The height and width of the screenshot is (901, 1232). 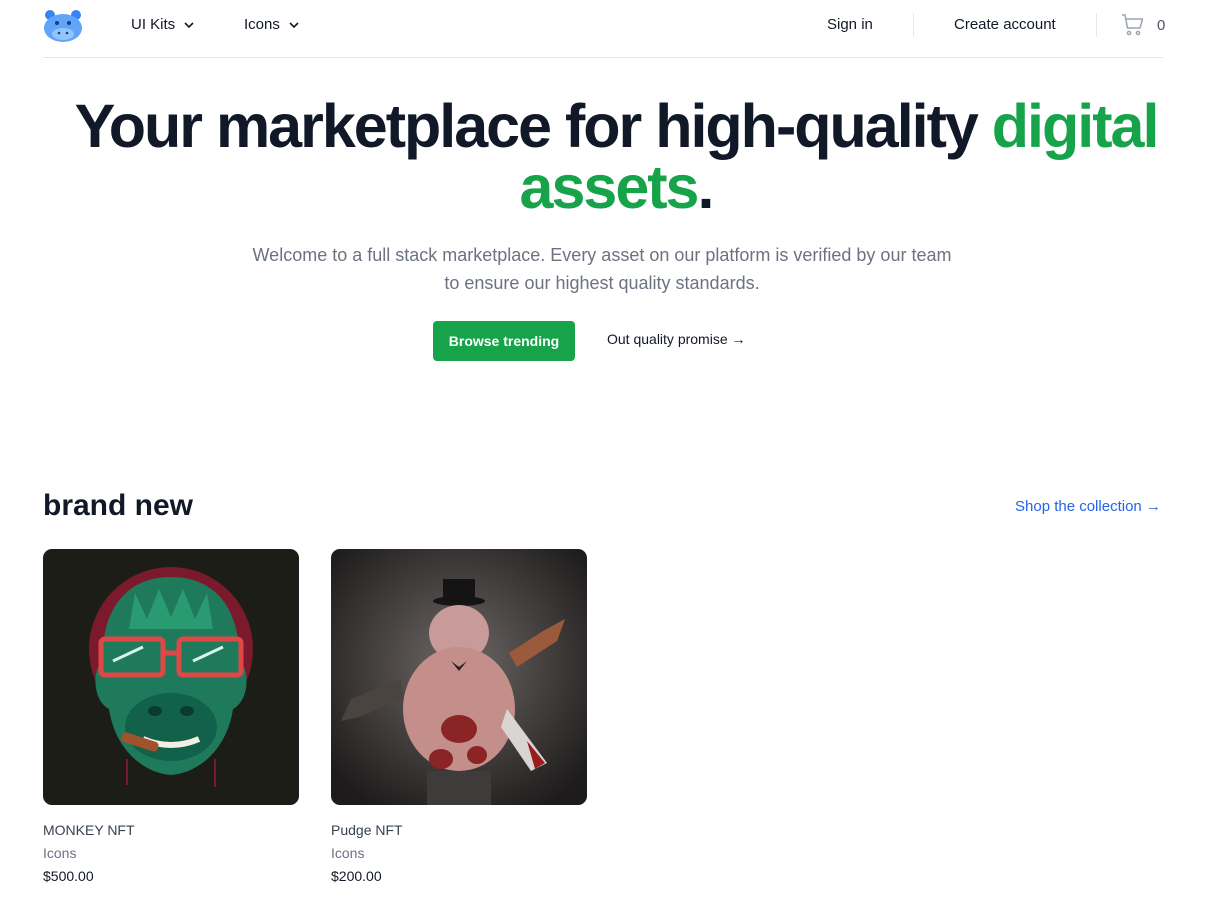 I want to click on product-name: MONKEY NFT, so click(x=171, y=830).